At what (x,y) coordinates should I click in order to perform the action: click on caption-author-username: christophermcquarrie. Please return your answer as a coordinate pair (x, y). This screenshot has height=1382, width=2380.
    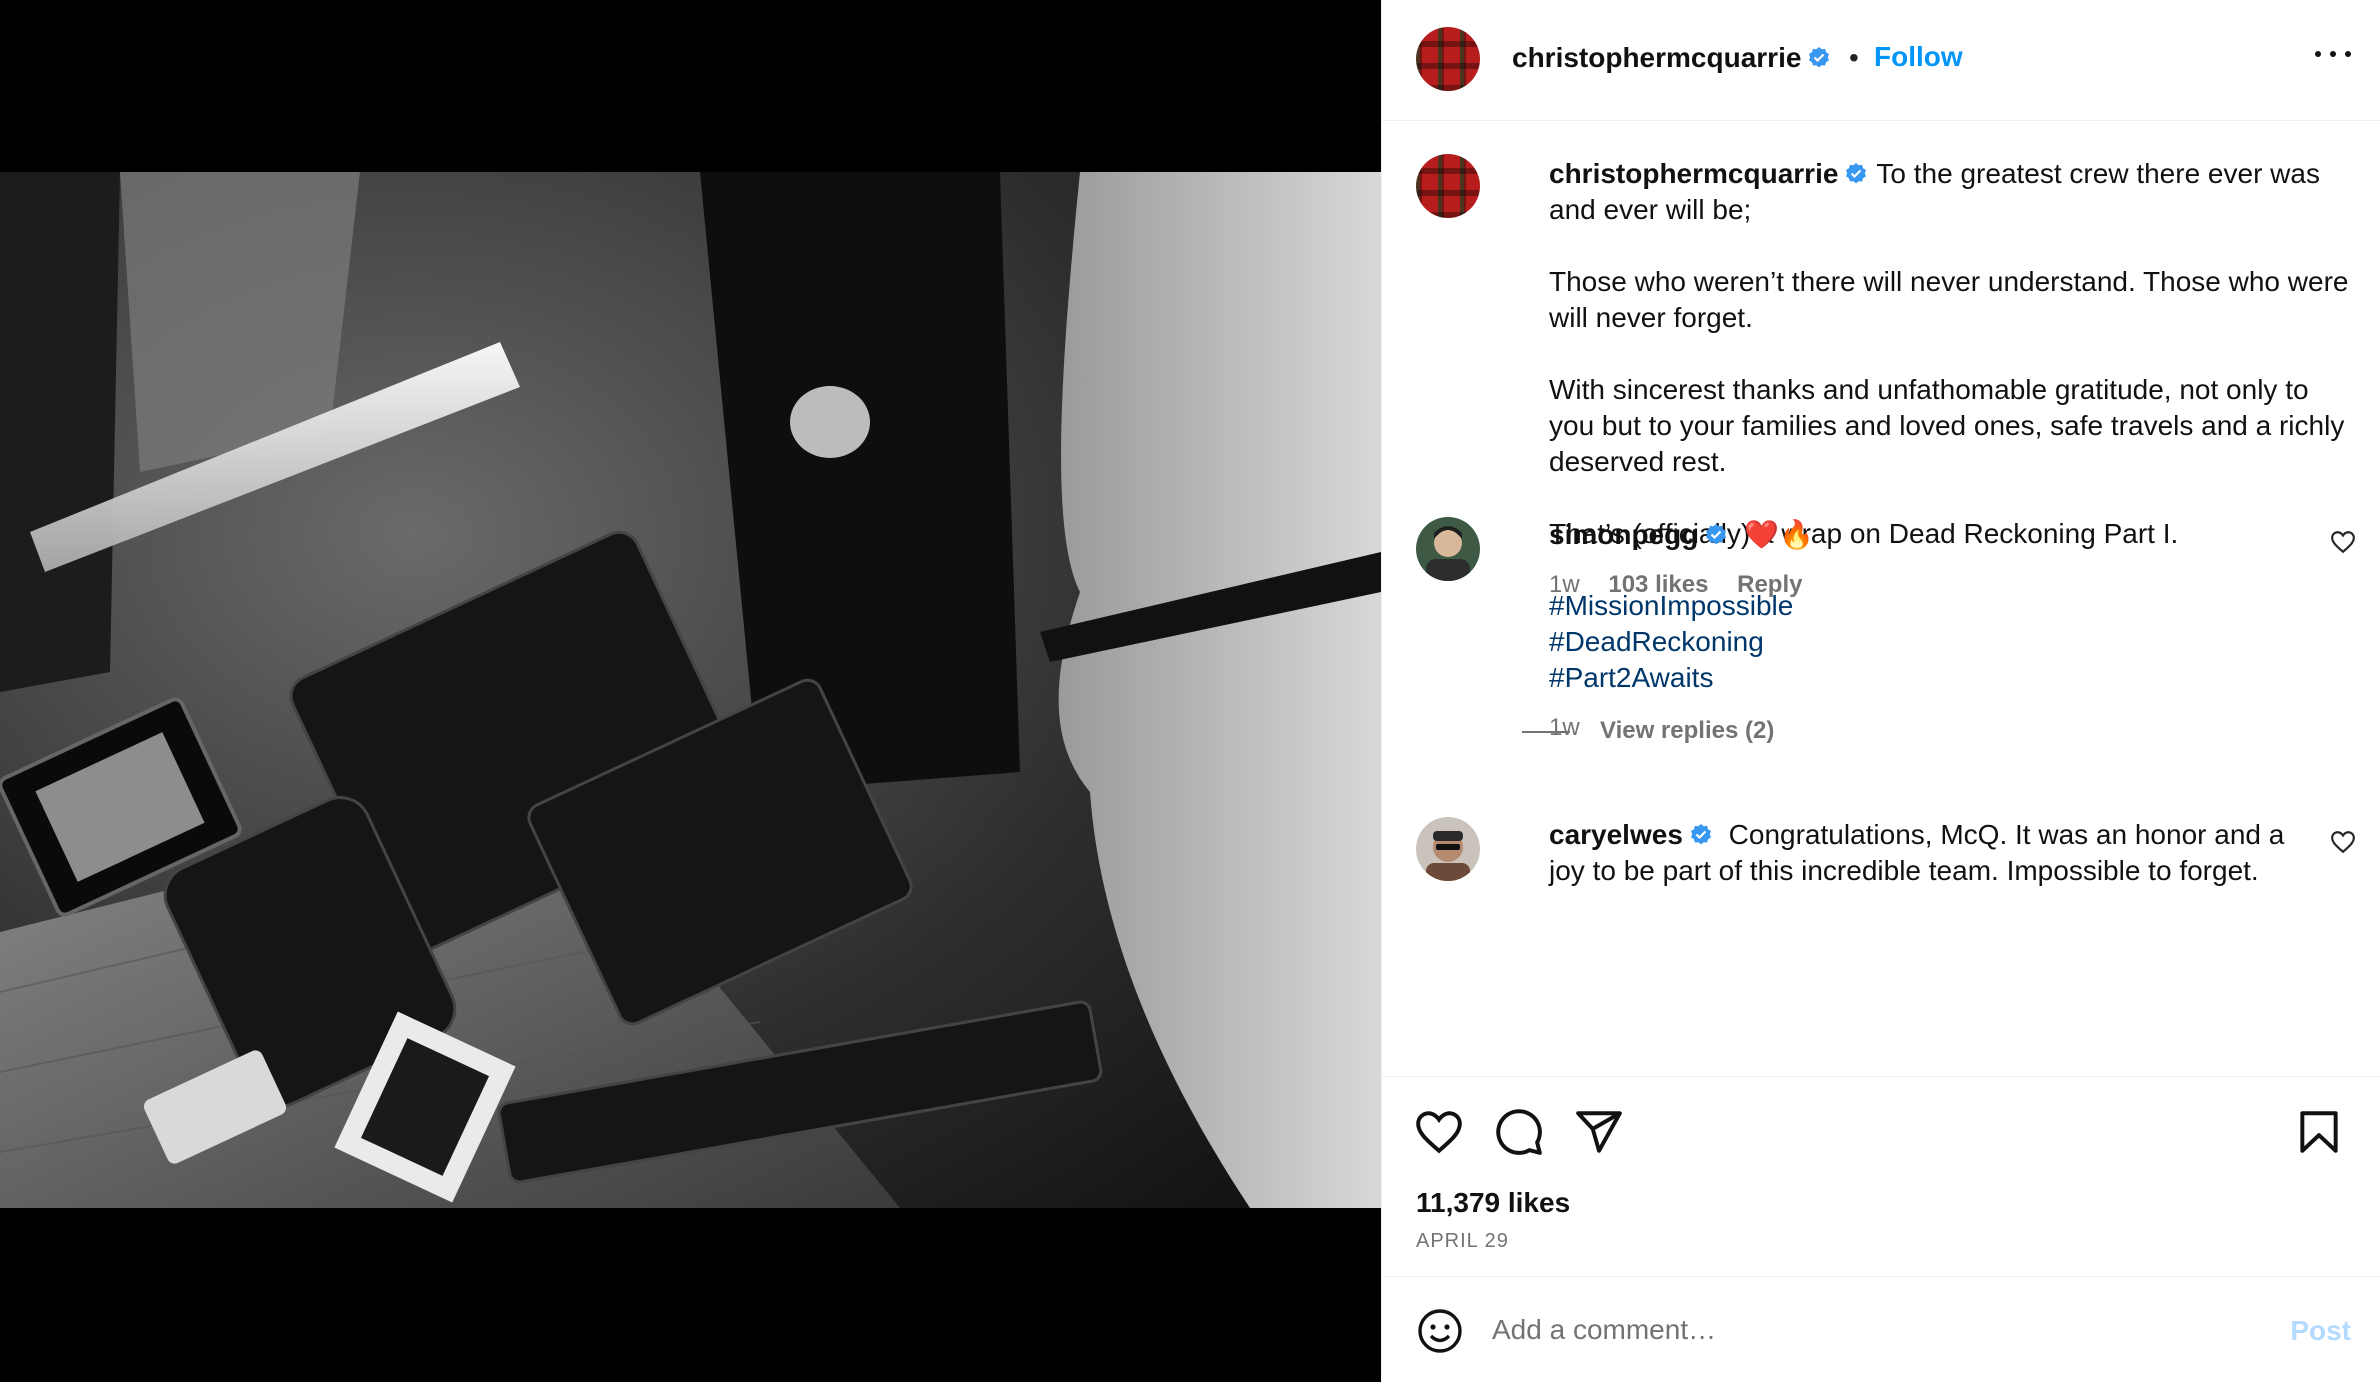
    Looking at the image, I should click on (1708, 173).